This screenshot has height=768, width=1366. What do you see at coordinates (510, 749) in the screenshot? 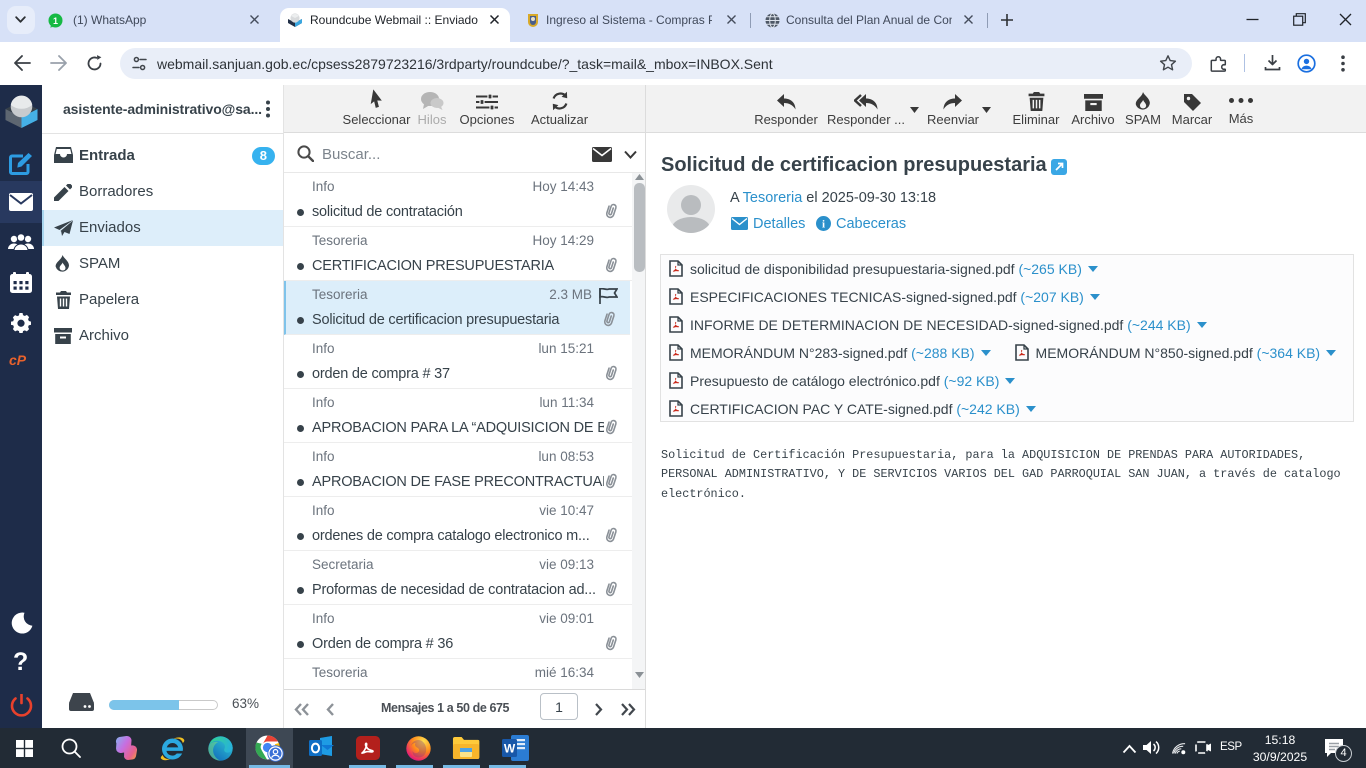
I see `svg-text: W` at bounding box center [510, 749].